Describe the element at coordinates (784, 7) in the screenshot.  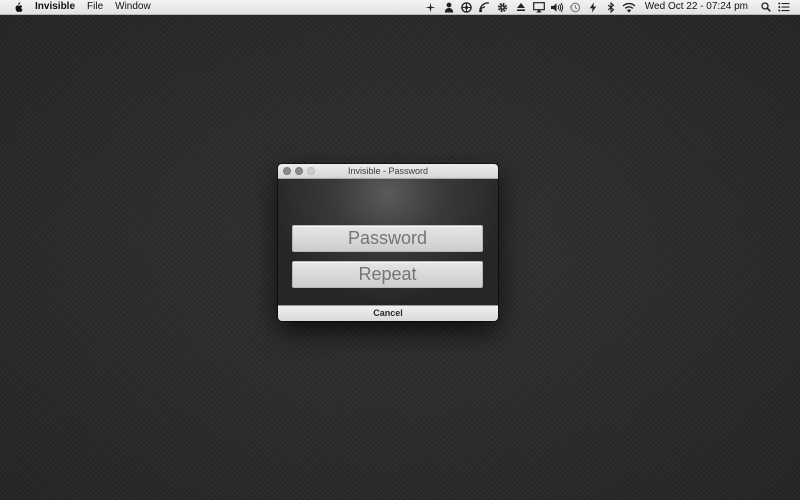
I see `notification-center-icon` at that location.